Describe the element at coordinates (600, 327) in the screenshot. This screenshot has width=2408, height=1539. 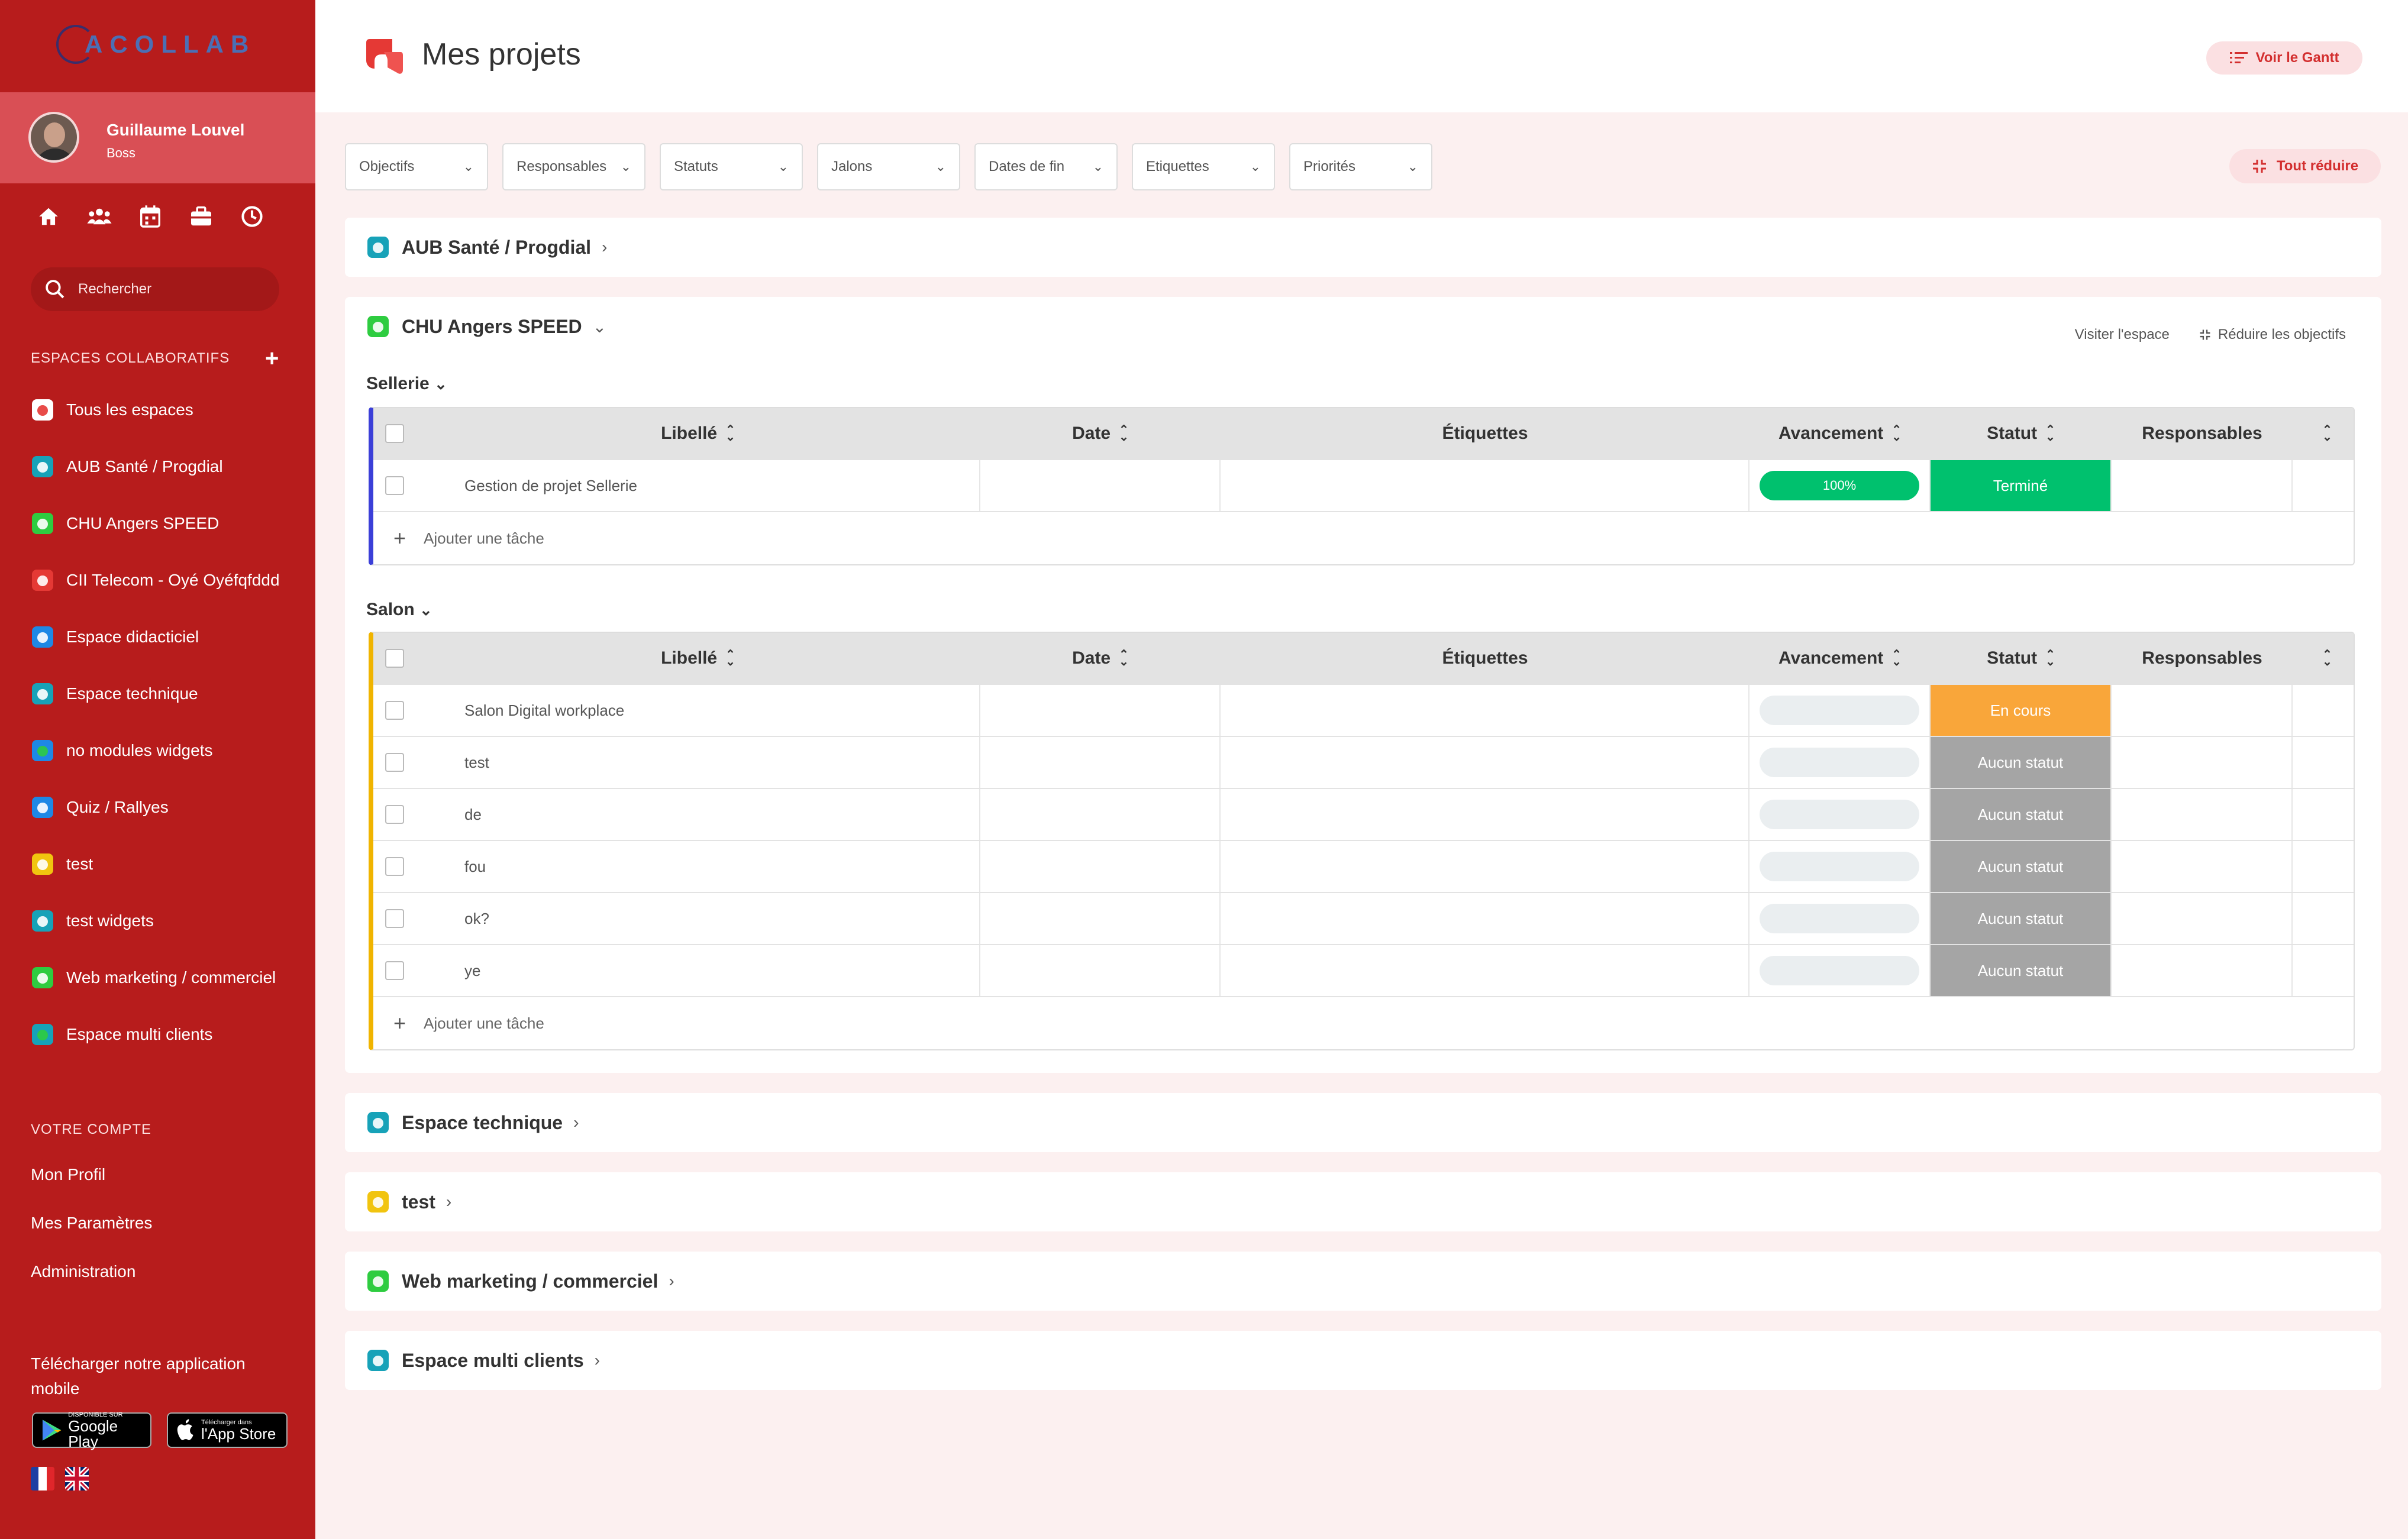
I see `chevron-down-icon: ⌄` at that location.